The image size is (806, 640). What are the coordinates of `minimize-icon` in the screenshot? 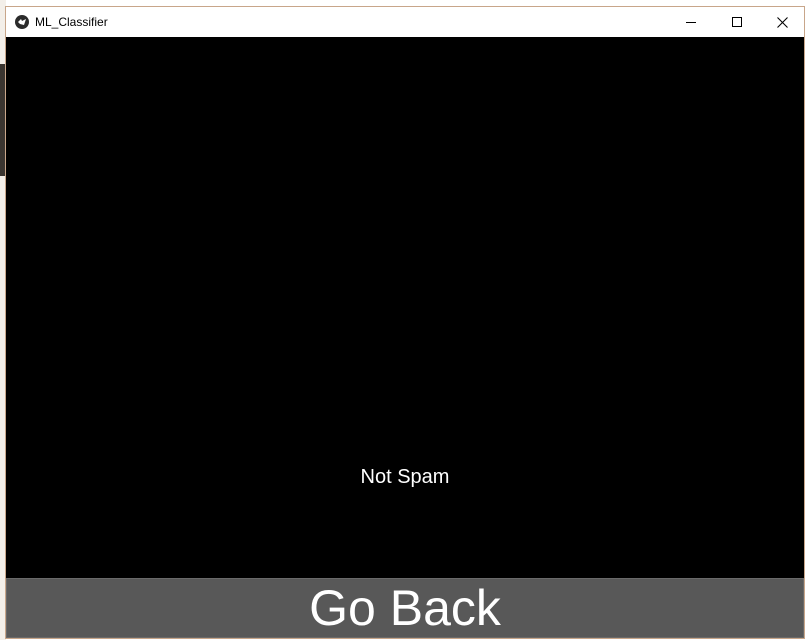 It's located at (691, 22).